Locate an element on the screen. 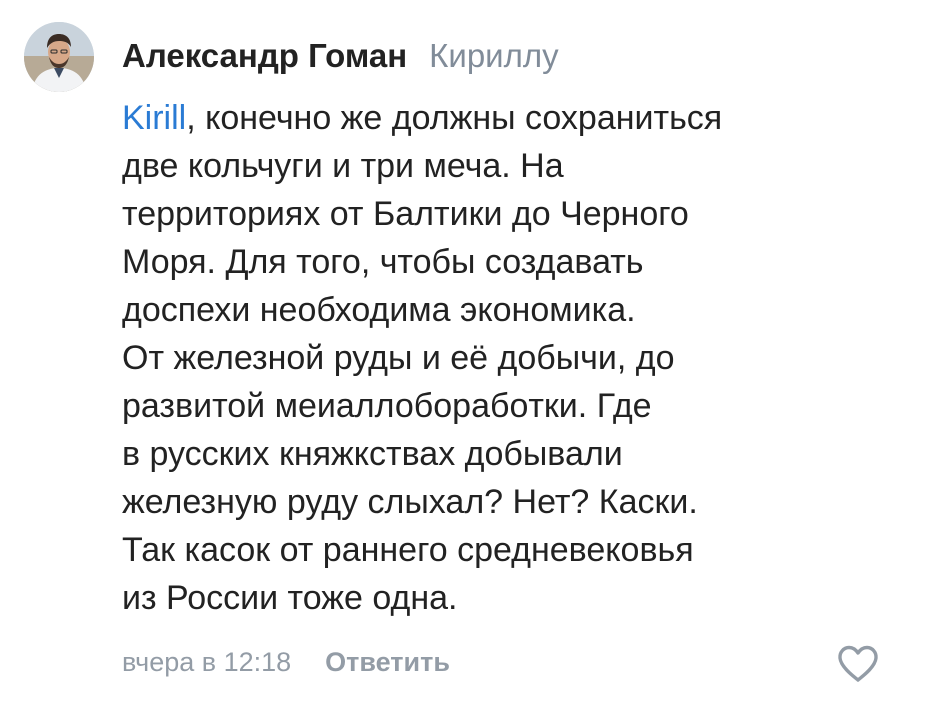 The image size is (925, 715). comment-header: Александр Гоман Кириллу is located at coordinates (340, 56).